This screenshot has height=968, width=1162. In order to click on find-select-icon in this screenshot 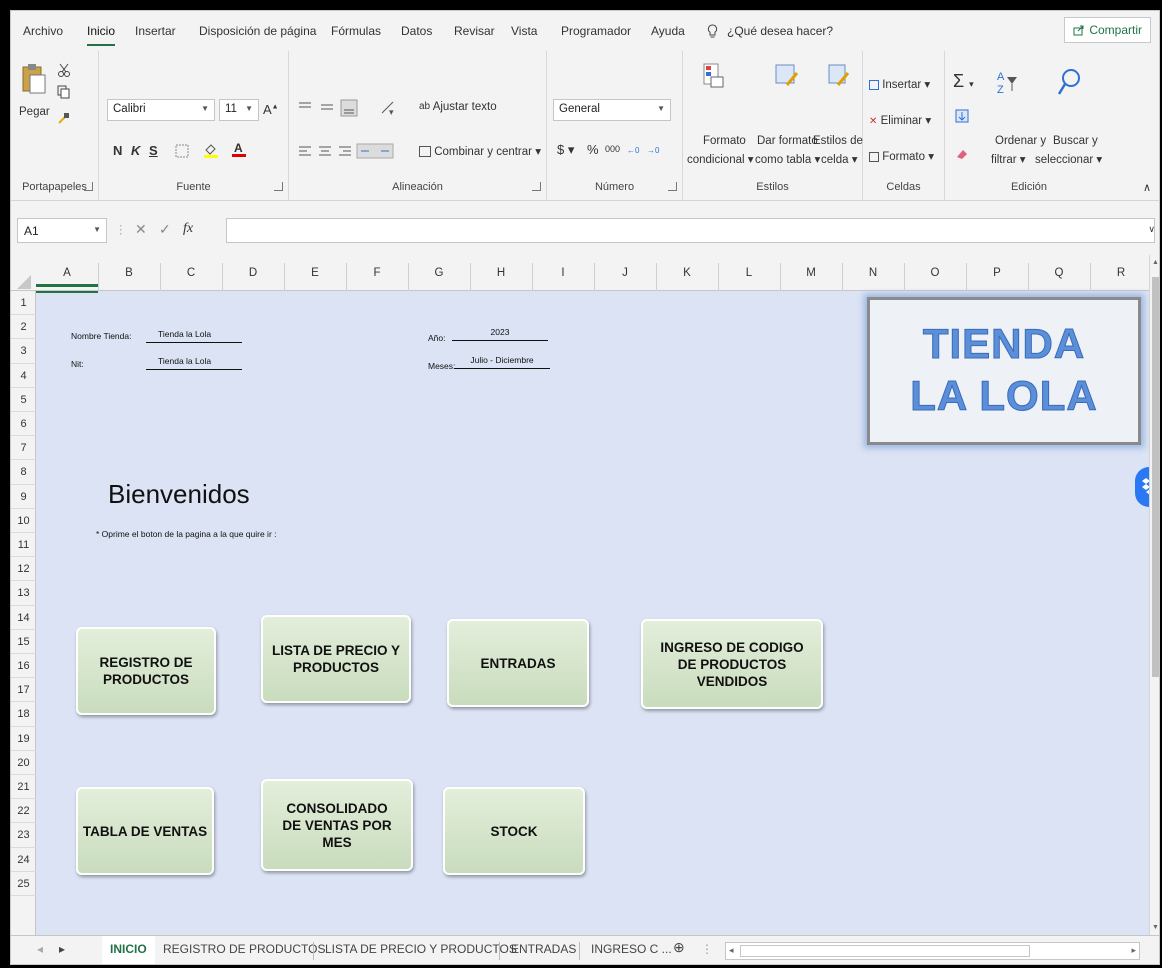, I will do `click(1070, 82)`.